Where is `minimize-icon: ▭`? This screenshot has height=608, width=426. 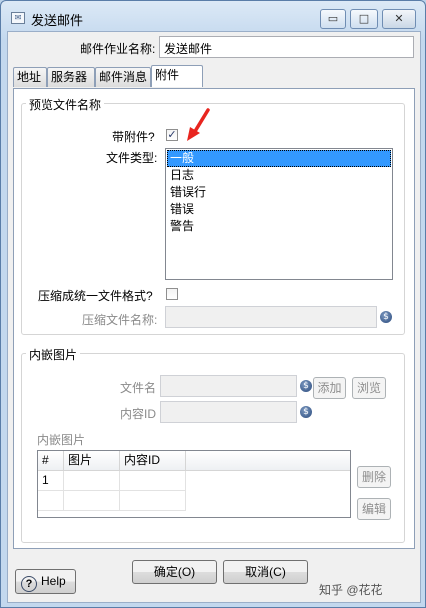 minimize-icon: ▭ is located at coordinates (333, 18).